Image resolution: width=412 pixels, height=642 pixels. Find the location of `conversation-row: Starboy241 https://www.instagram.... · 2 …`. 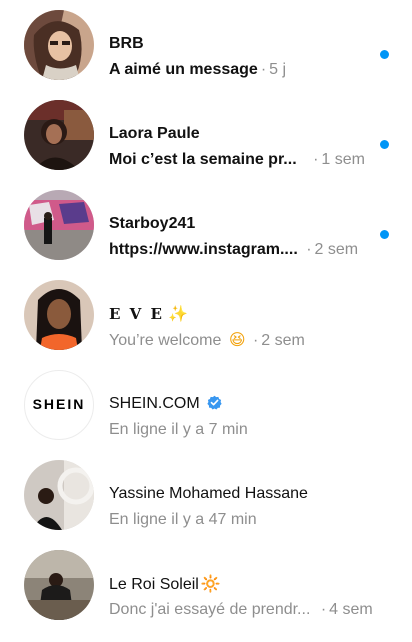

conversation-row: Starboy241 https://www.instagram.... · 2 … is located at coordinates (206, 225).